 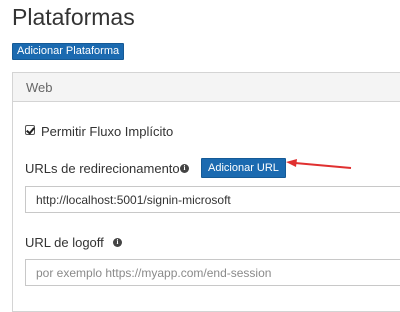 What do you see at coordinates (212, 272) in the screenshot?
I see `logout-url-input` at bounding box center [212, 272].